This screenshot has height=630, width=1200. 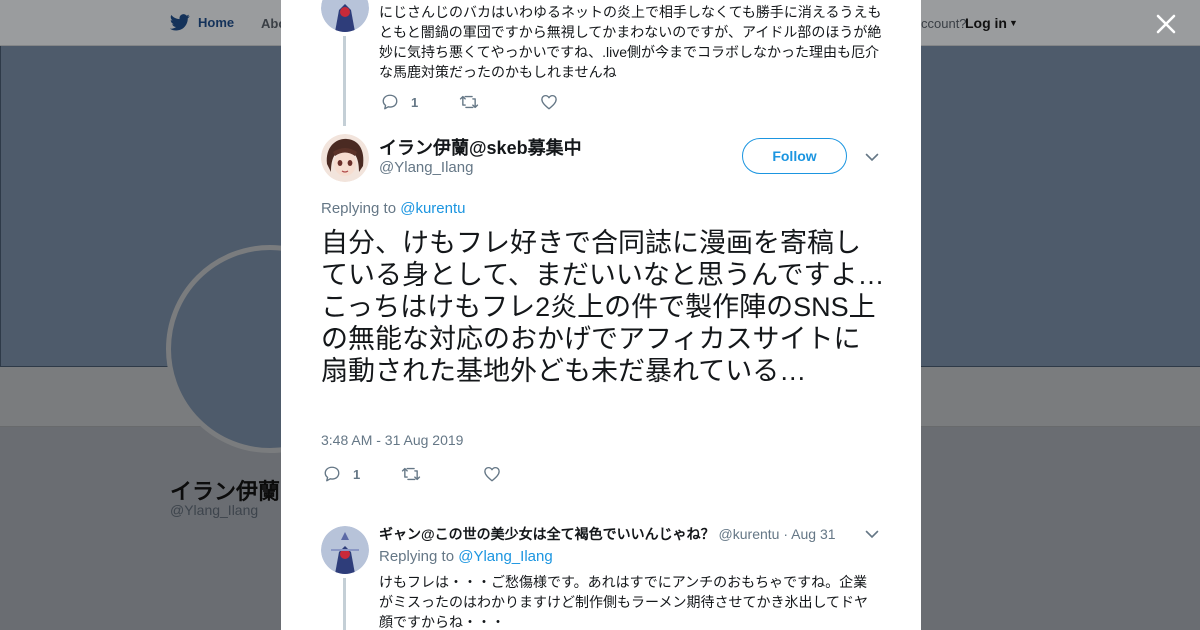 I want to click on author-avatar, so click(x=345, y=158).